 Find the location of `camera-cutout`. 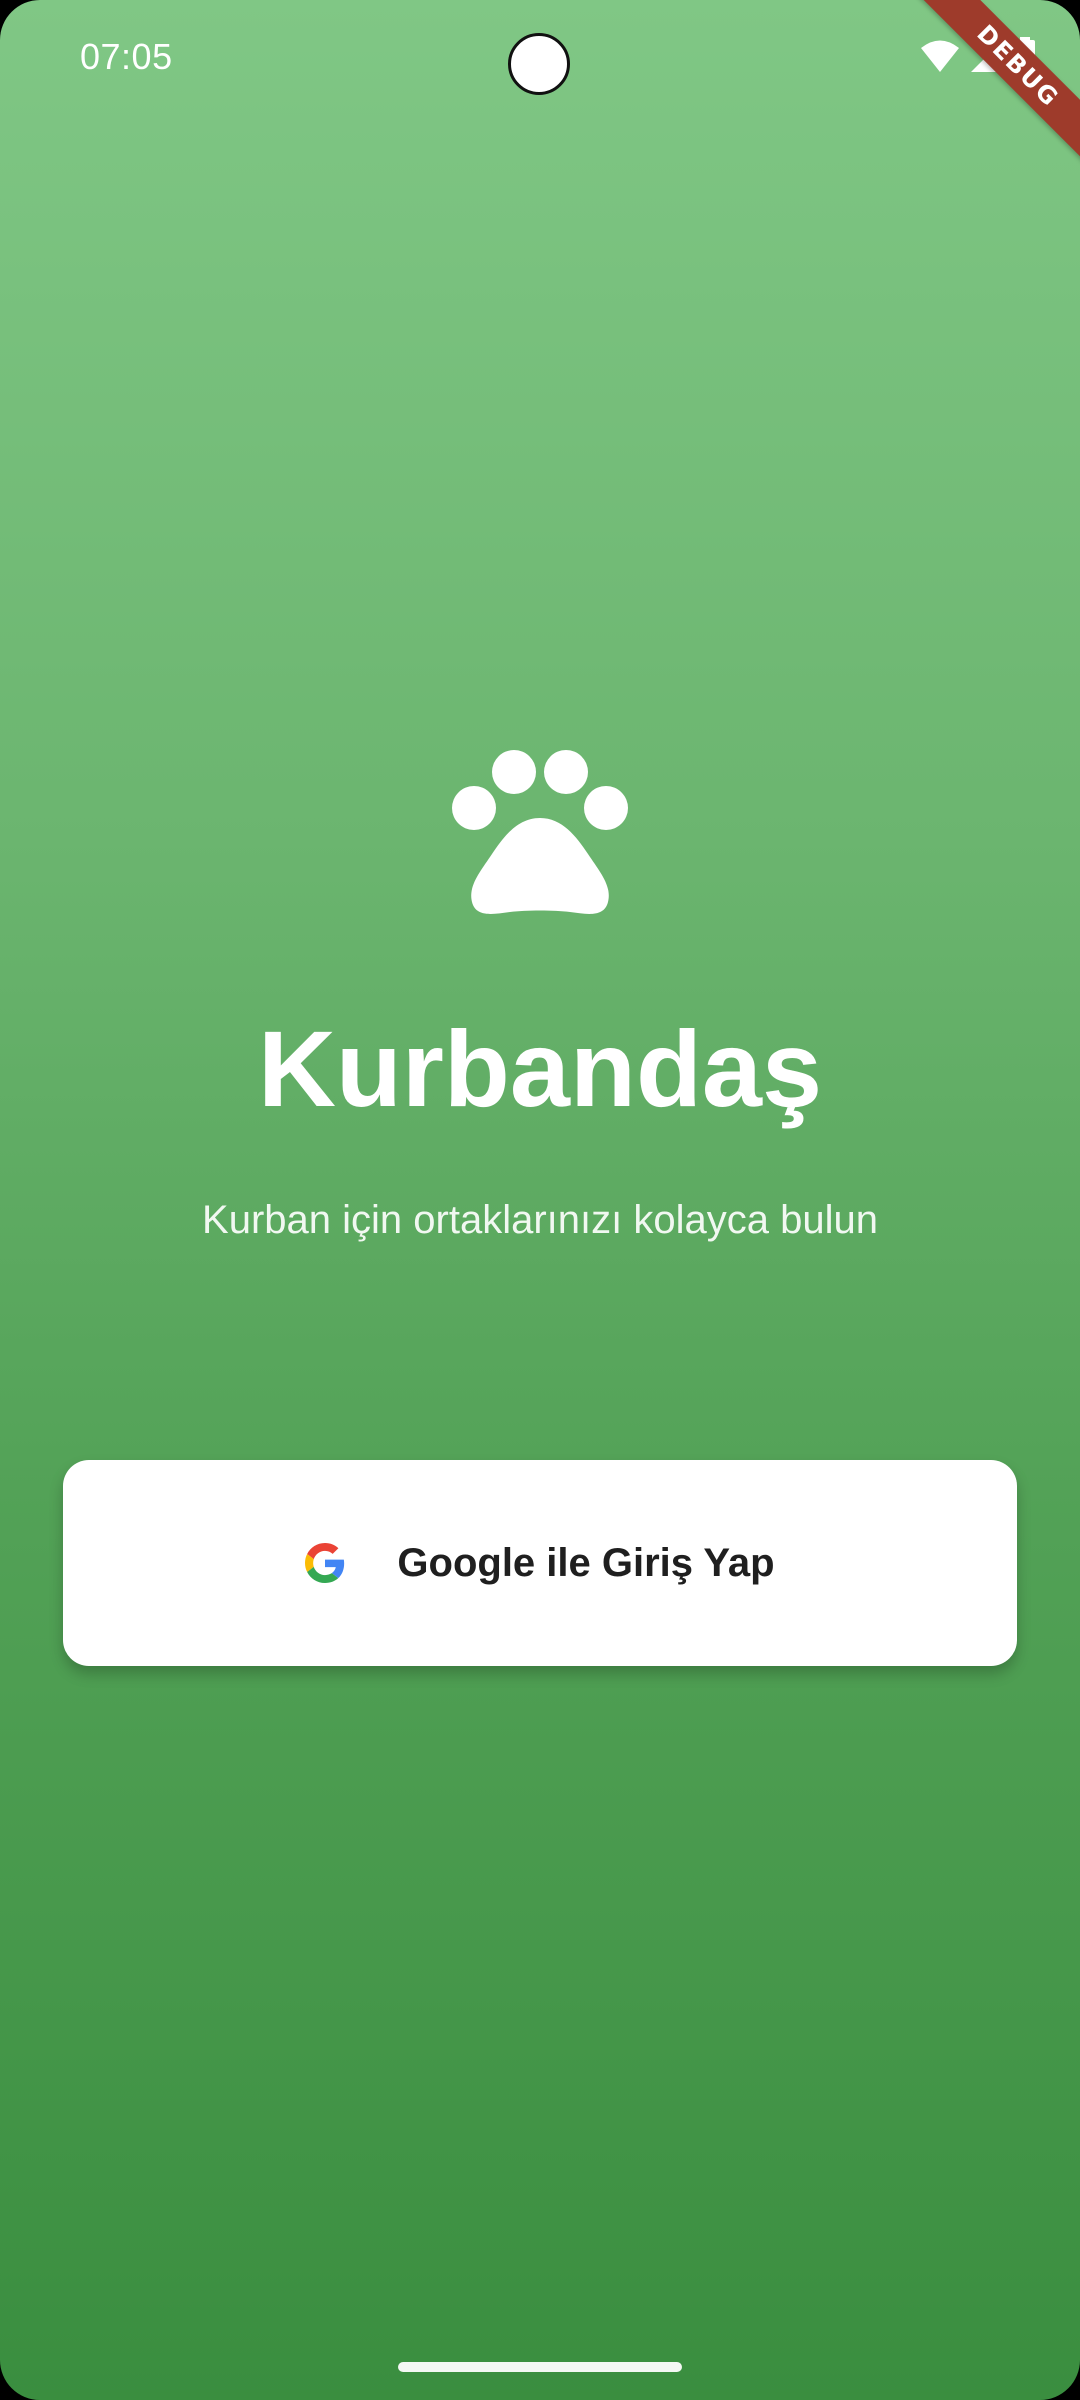

camera-cutout is located at coordinates (539, 64).